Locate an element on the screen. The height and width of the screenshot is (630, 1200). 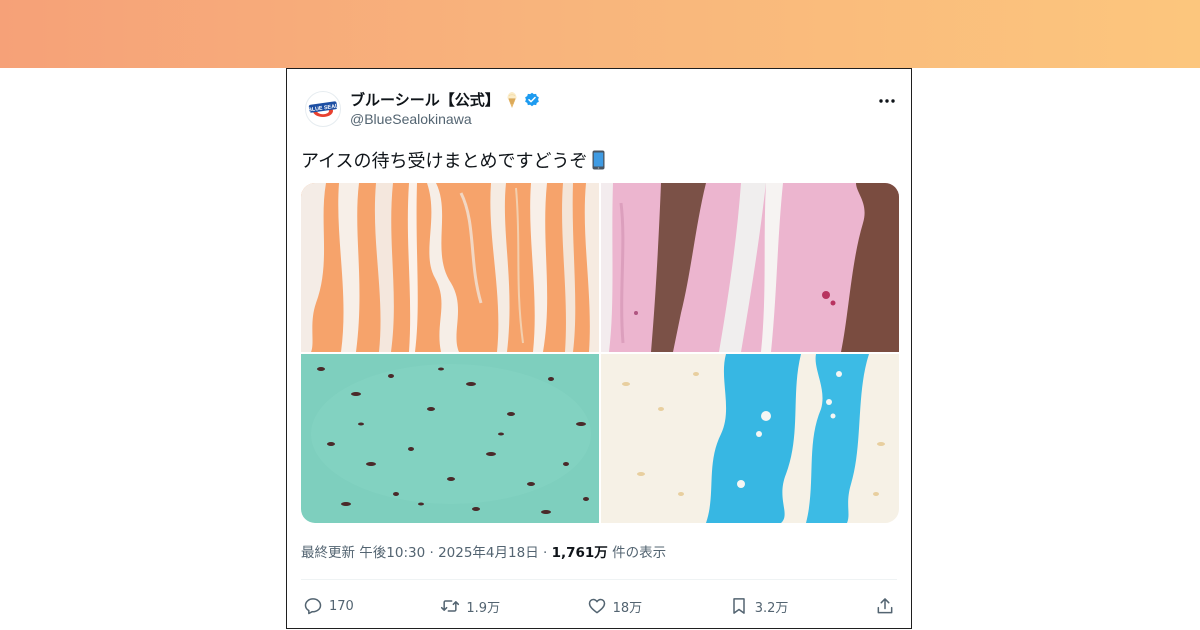
orange-swirl-ice-cream-image is located at coordinates (450, 267).